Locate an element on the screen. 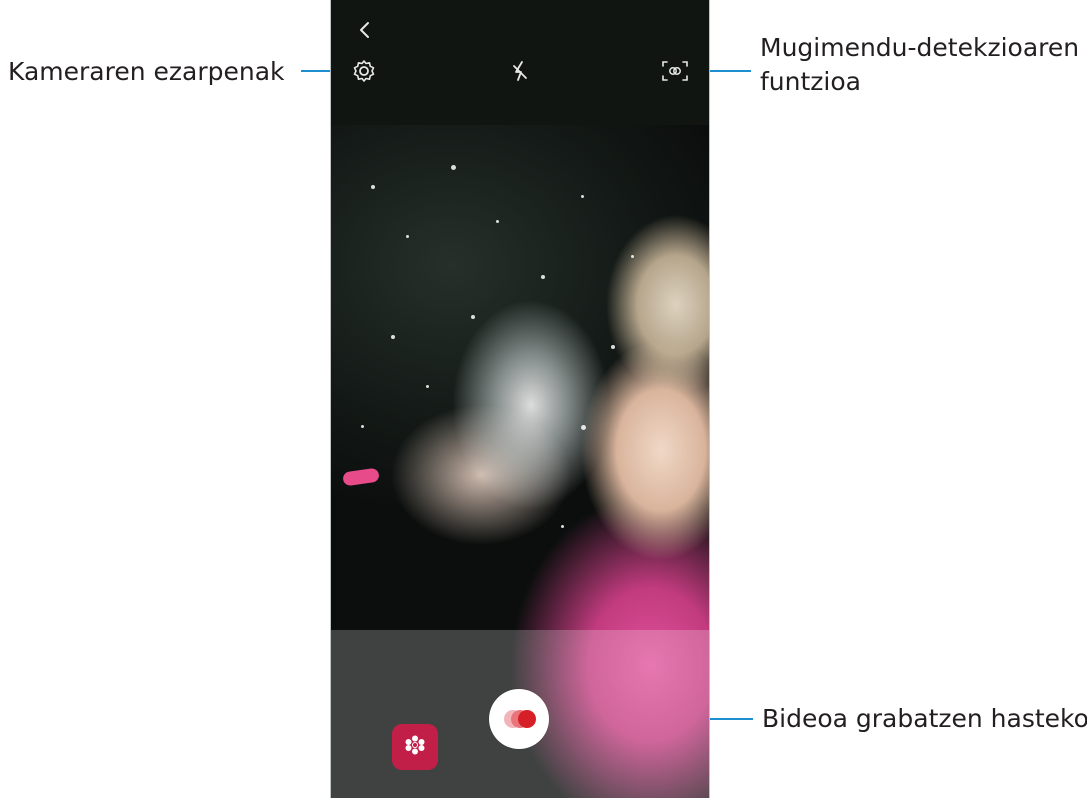 Image resolution: width=1087 pixels, height=798 pixels. gallery-icon is located at coordinates (415, 747).